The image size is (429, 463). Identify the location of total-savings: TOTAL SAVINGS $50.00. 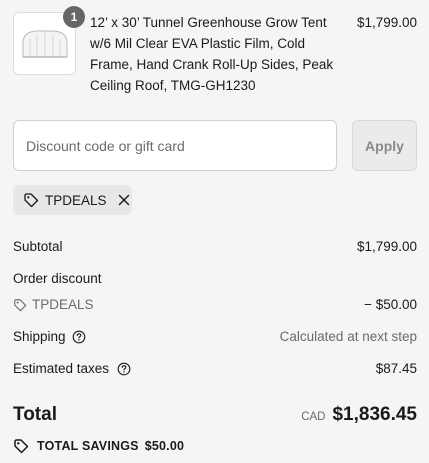
(98, 446).